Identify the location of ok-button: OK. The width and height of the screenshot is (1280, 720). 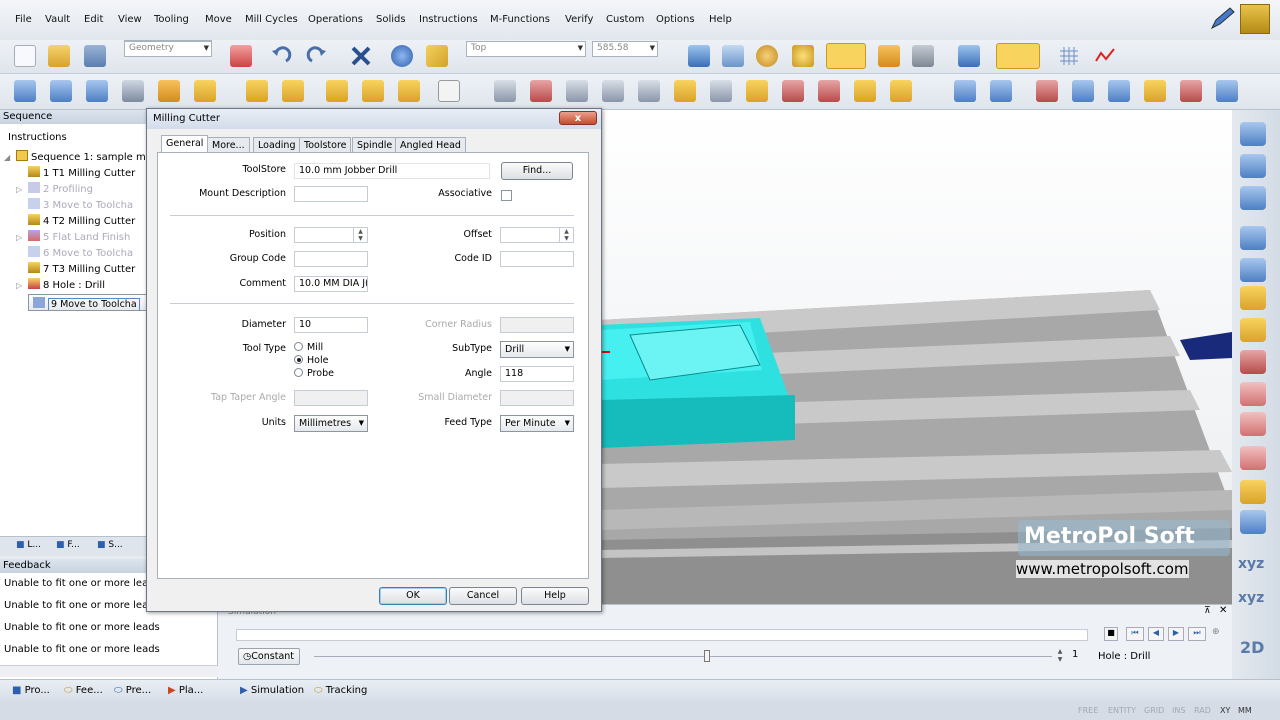
(413, 596).